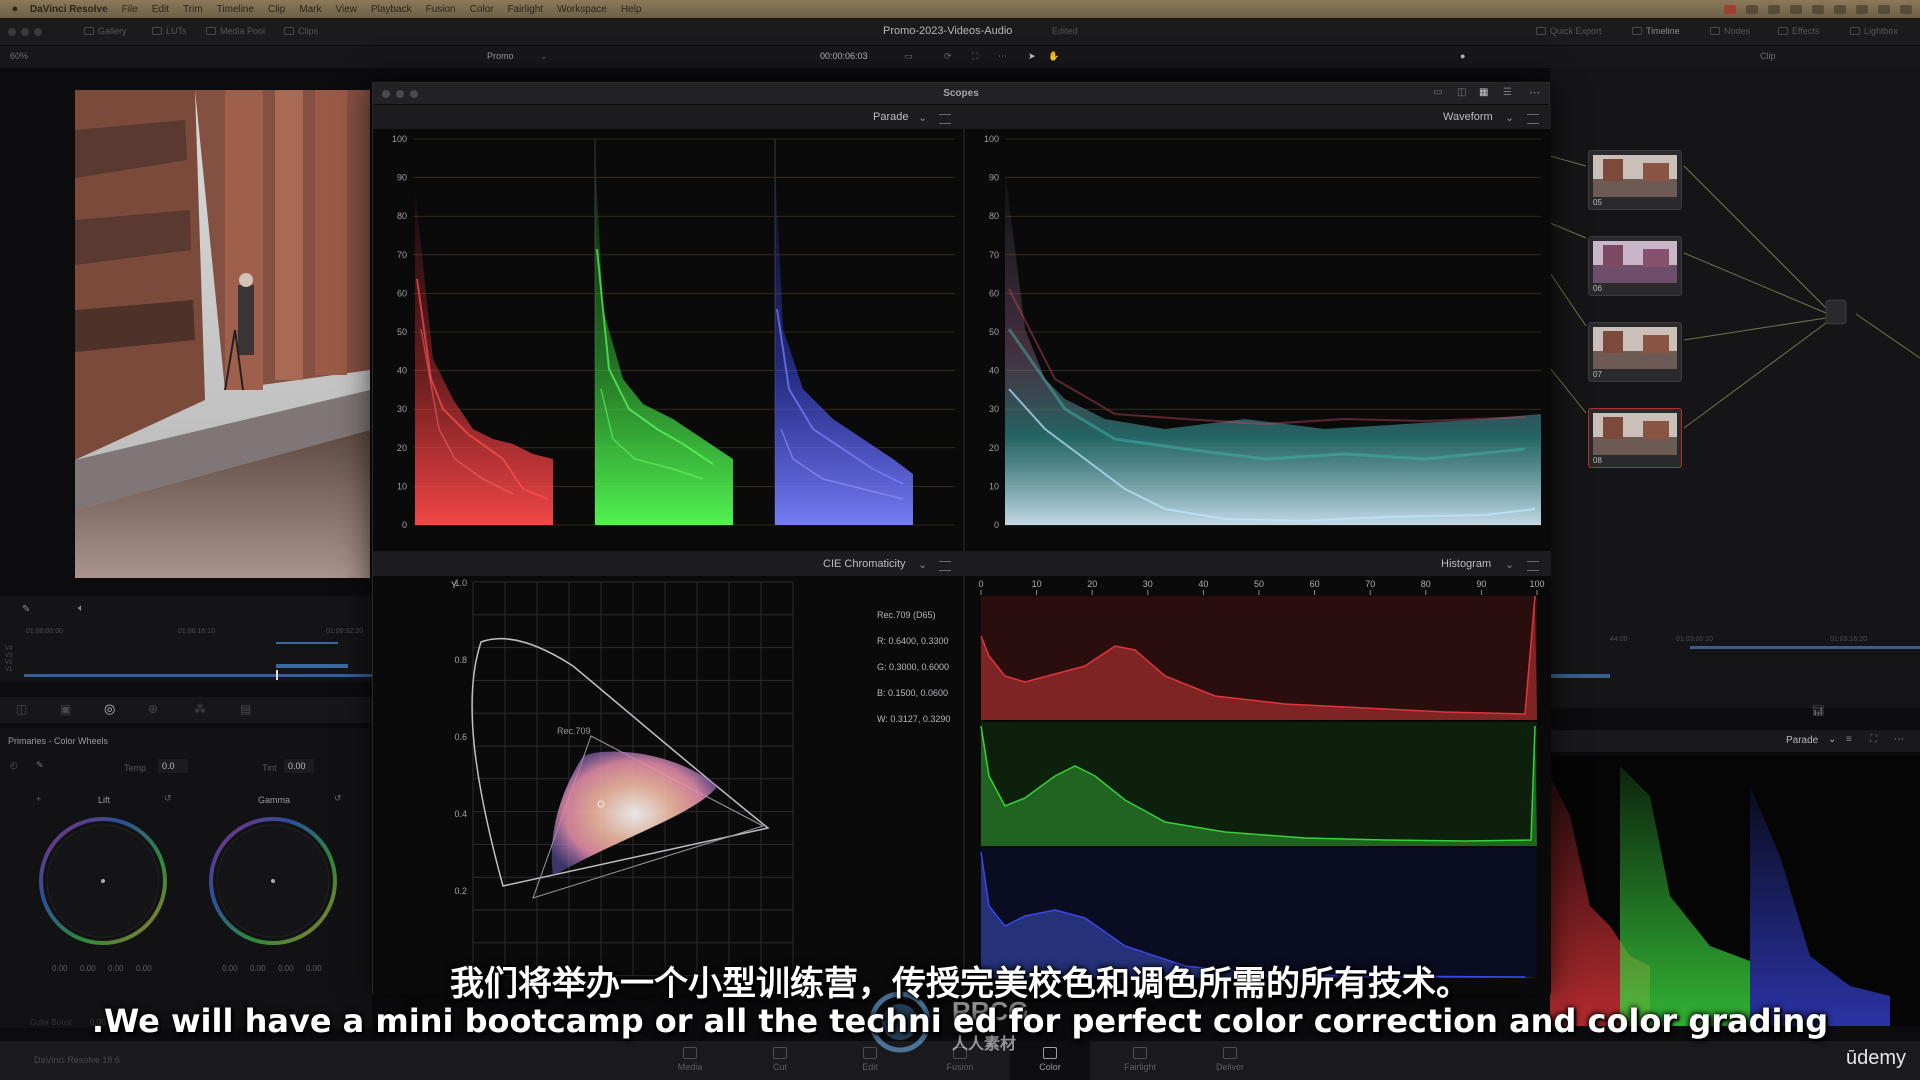 The height and width of the screenshot is (1080, 1920). I want to click on volume-icon, so click(1818, 9).